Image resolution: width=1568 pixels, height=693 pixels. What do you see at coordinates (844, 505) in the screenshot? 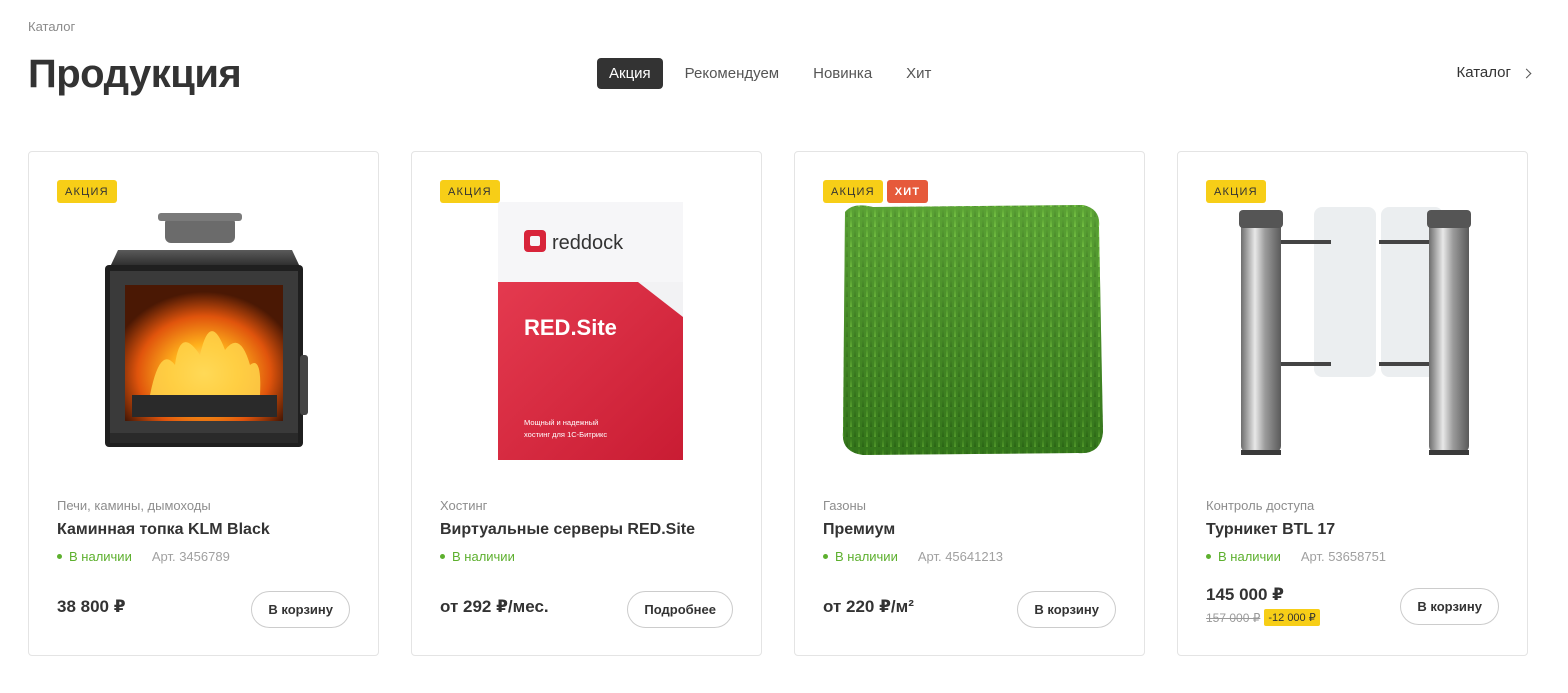
I see `product-category: Газоны` at bounding box center [844, 505].